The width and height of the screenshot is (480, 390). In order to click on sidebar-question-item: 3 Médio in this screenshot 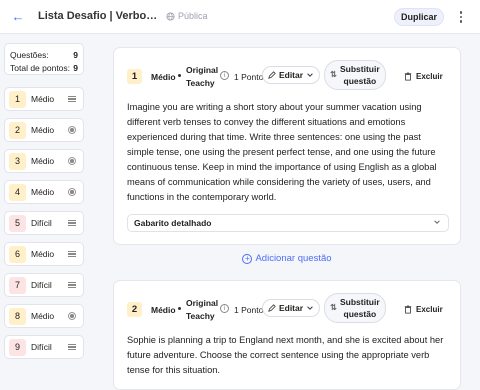, I will do `click(44, 161)`.